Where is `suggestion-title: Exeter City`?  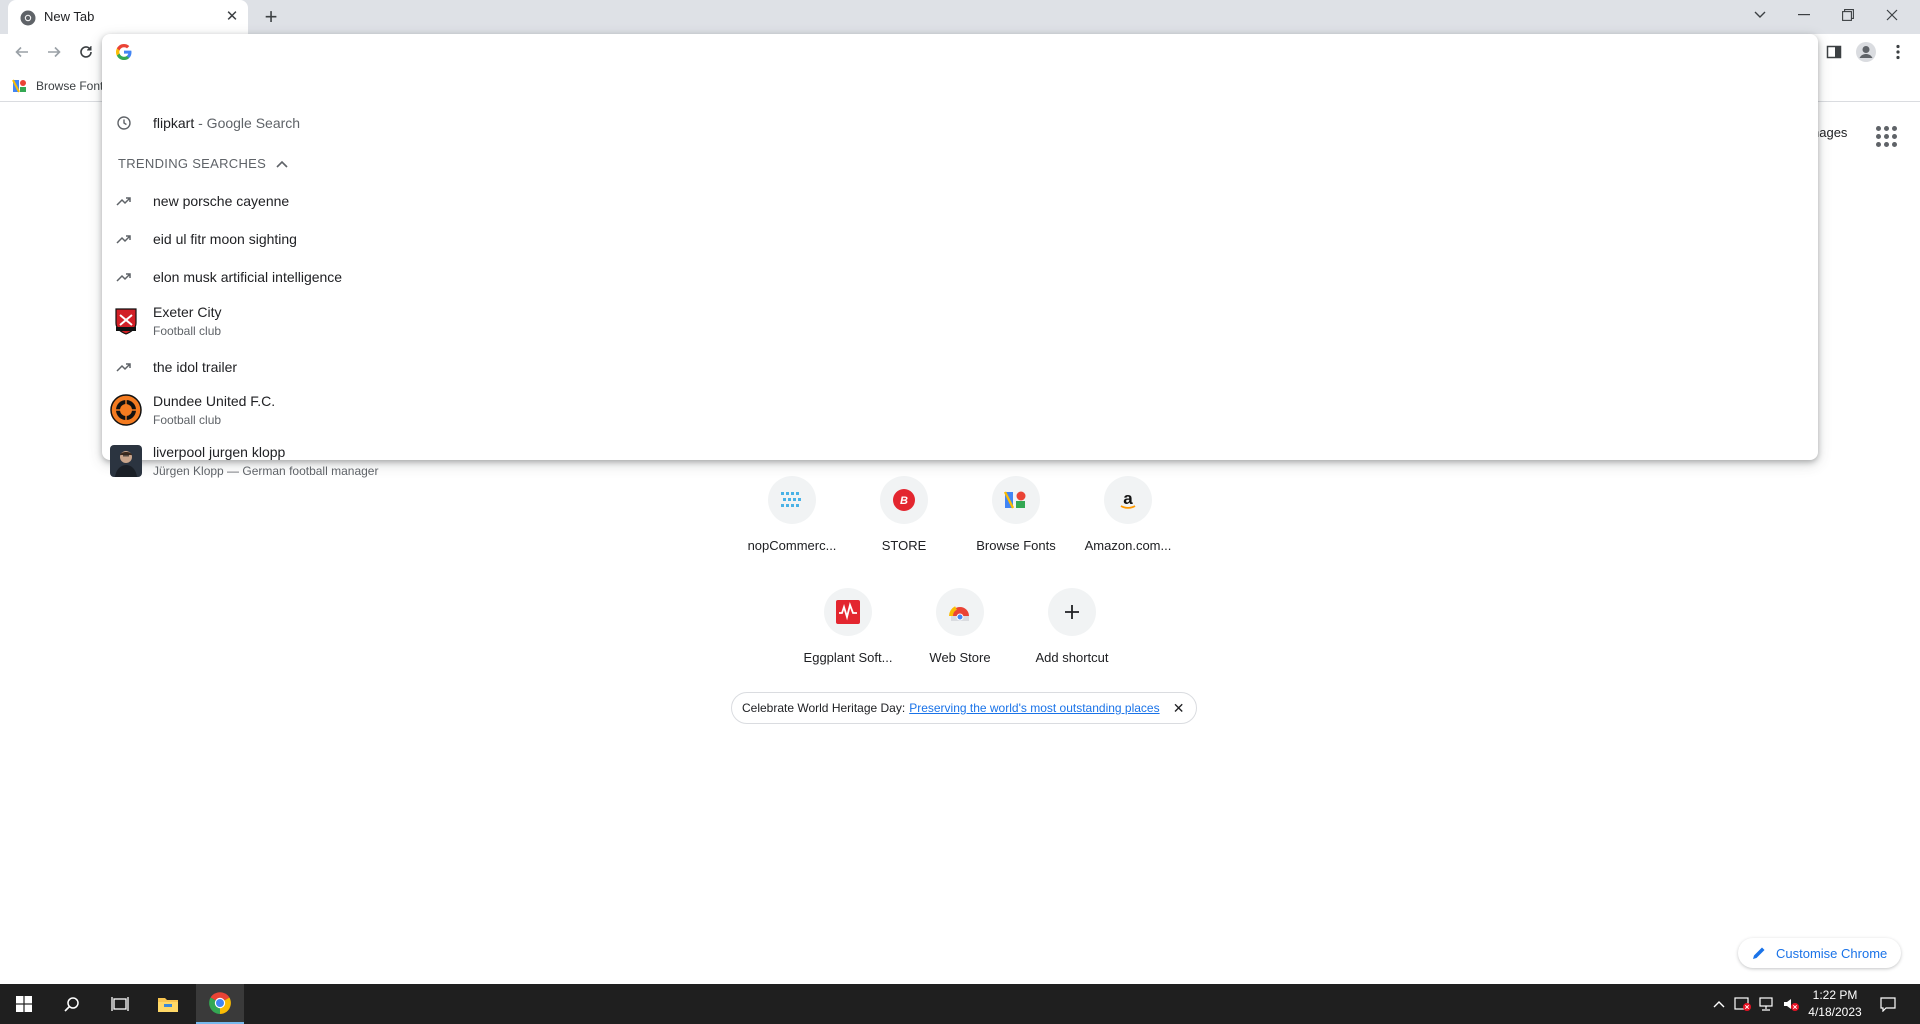 suggestion-title: Exeter City is located at coordinates (187, 312).